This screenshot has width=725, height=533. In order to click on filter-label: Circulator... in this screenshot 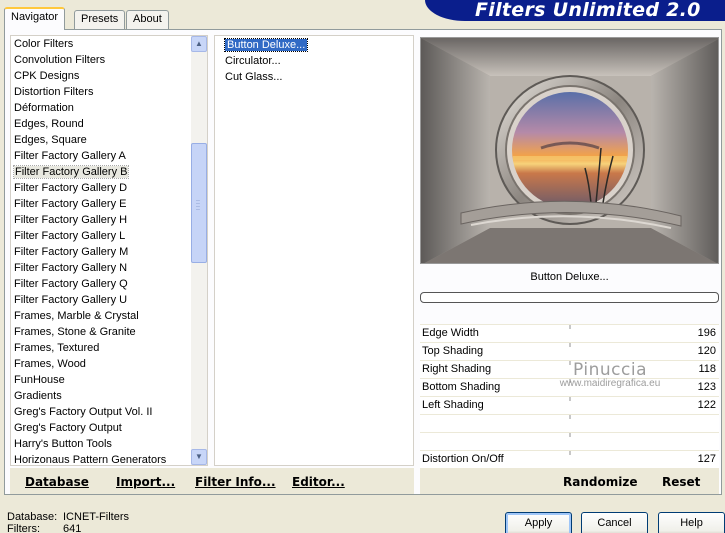, I will do `click(253, 61)`.